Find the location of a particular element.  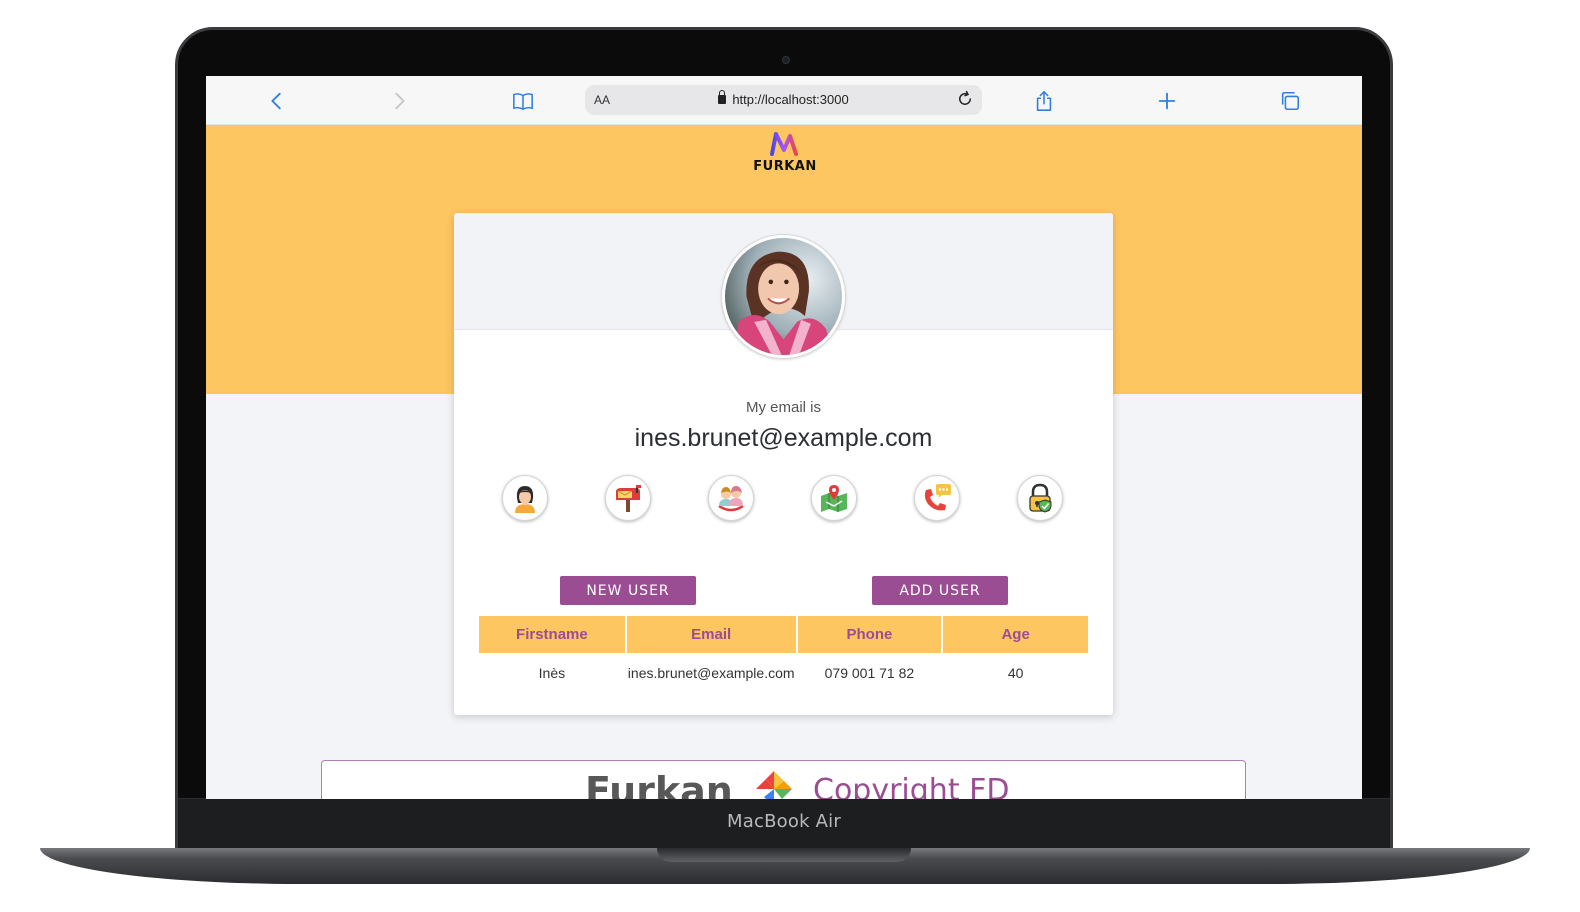

info-icon-row is located at coordinates (784, 499).